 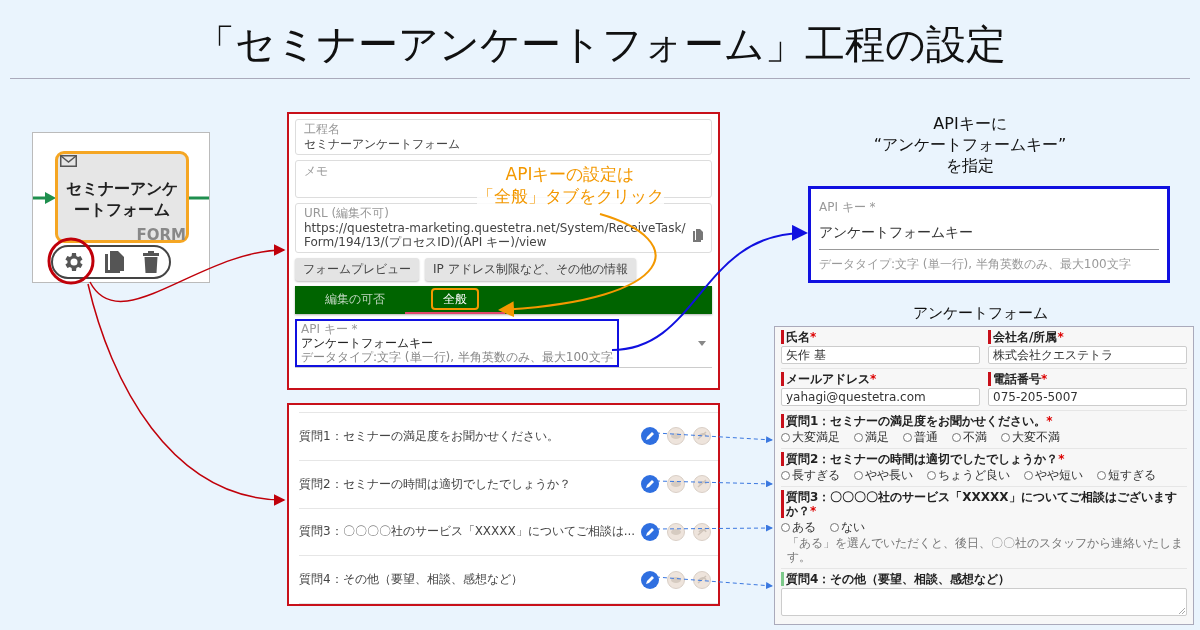 I want to click on process-name-field: 工程名 セミナーアンケートフォーム, so click(x=503, y=137).